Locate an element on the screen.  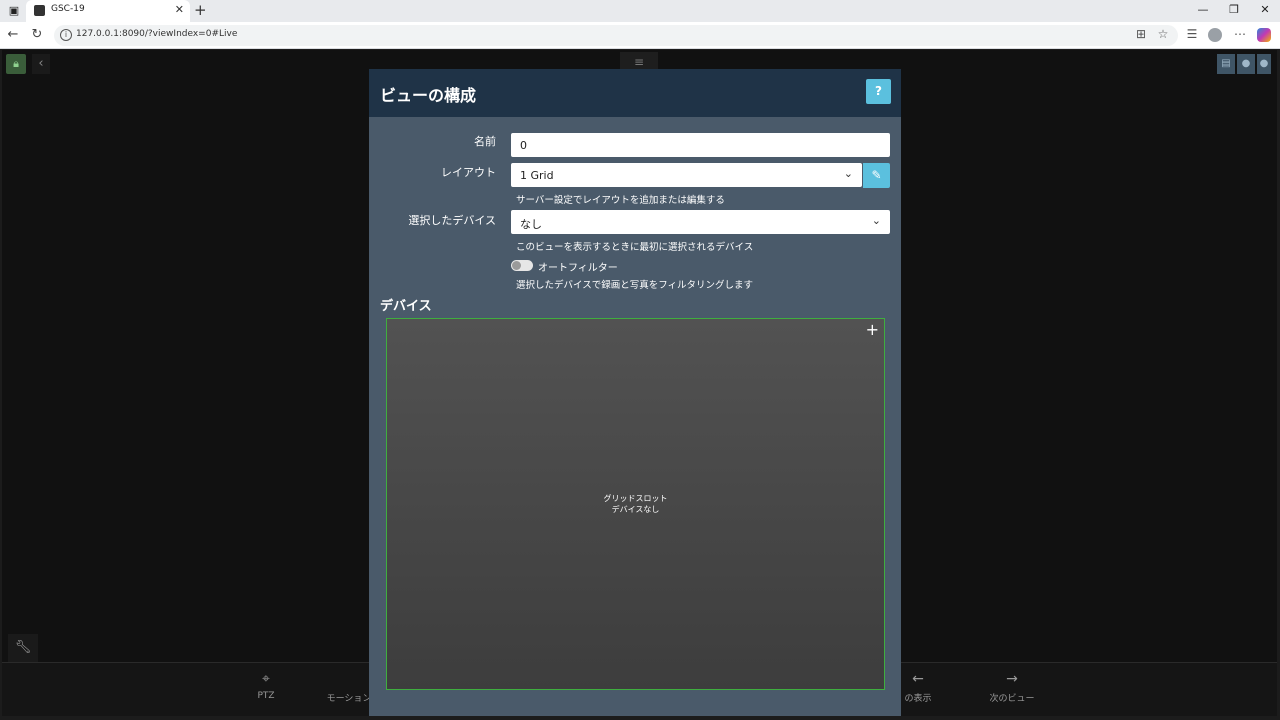
device-value: なし is located at coordinates (531, 224).